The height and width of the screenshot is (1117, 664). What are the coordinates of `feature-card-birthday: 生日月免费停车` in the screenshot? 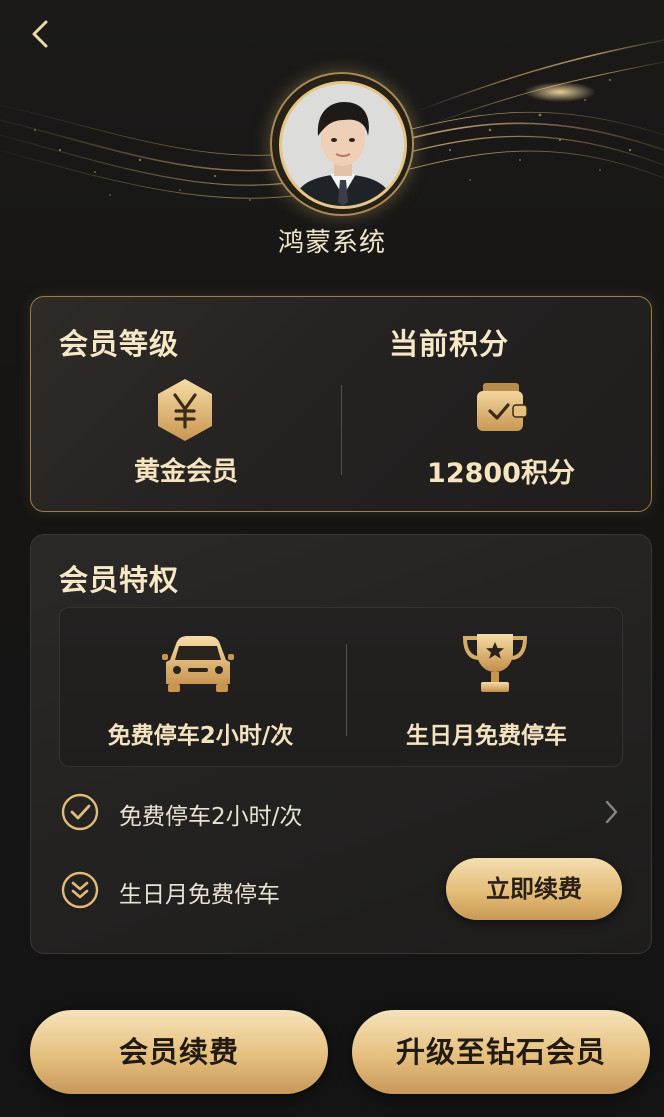 It's located at (486, 687).